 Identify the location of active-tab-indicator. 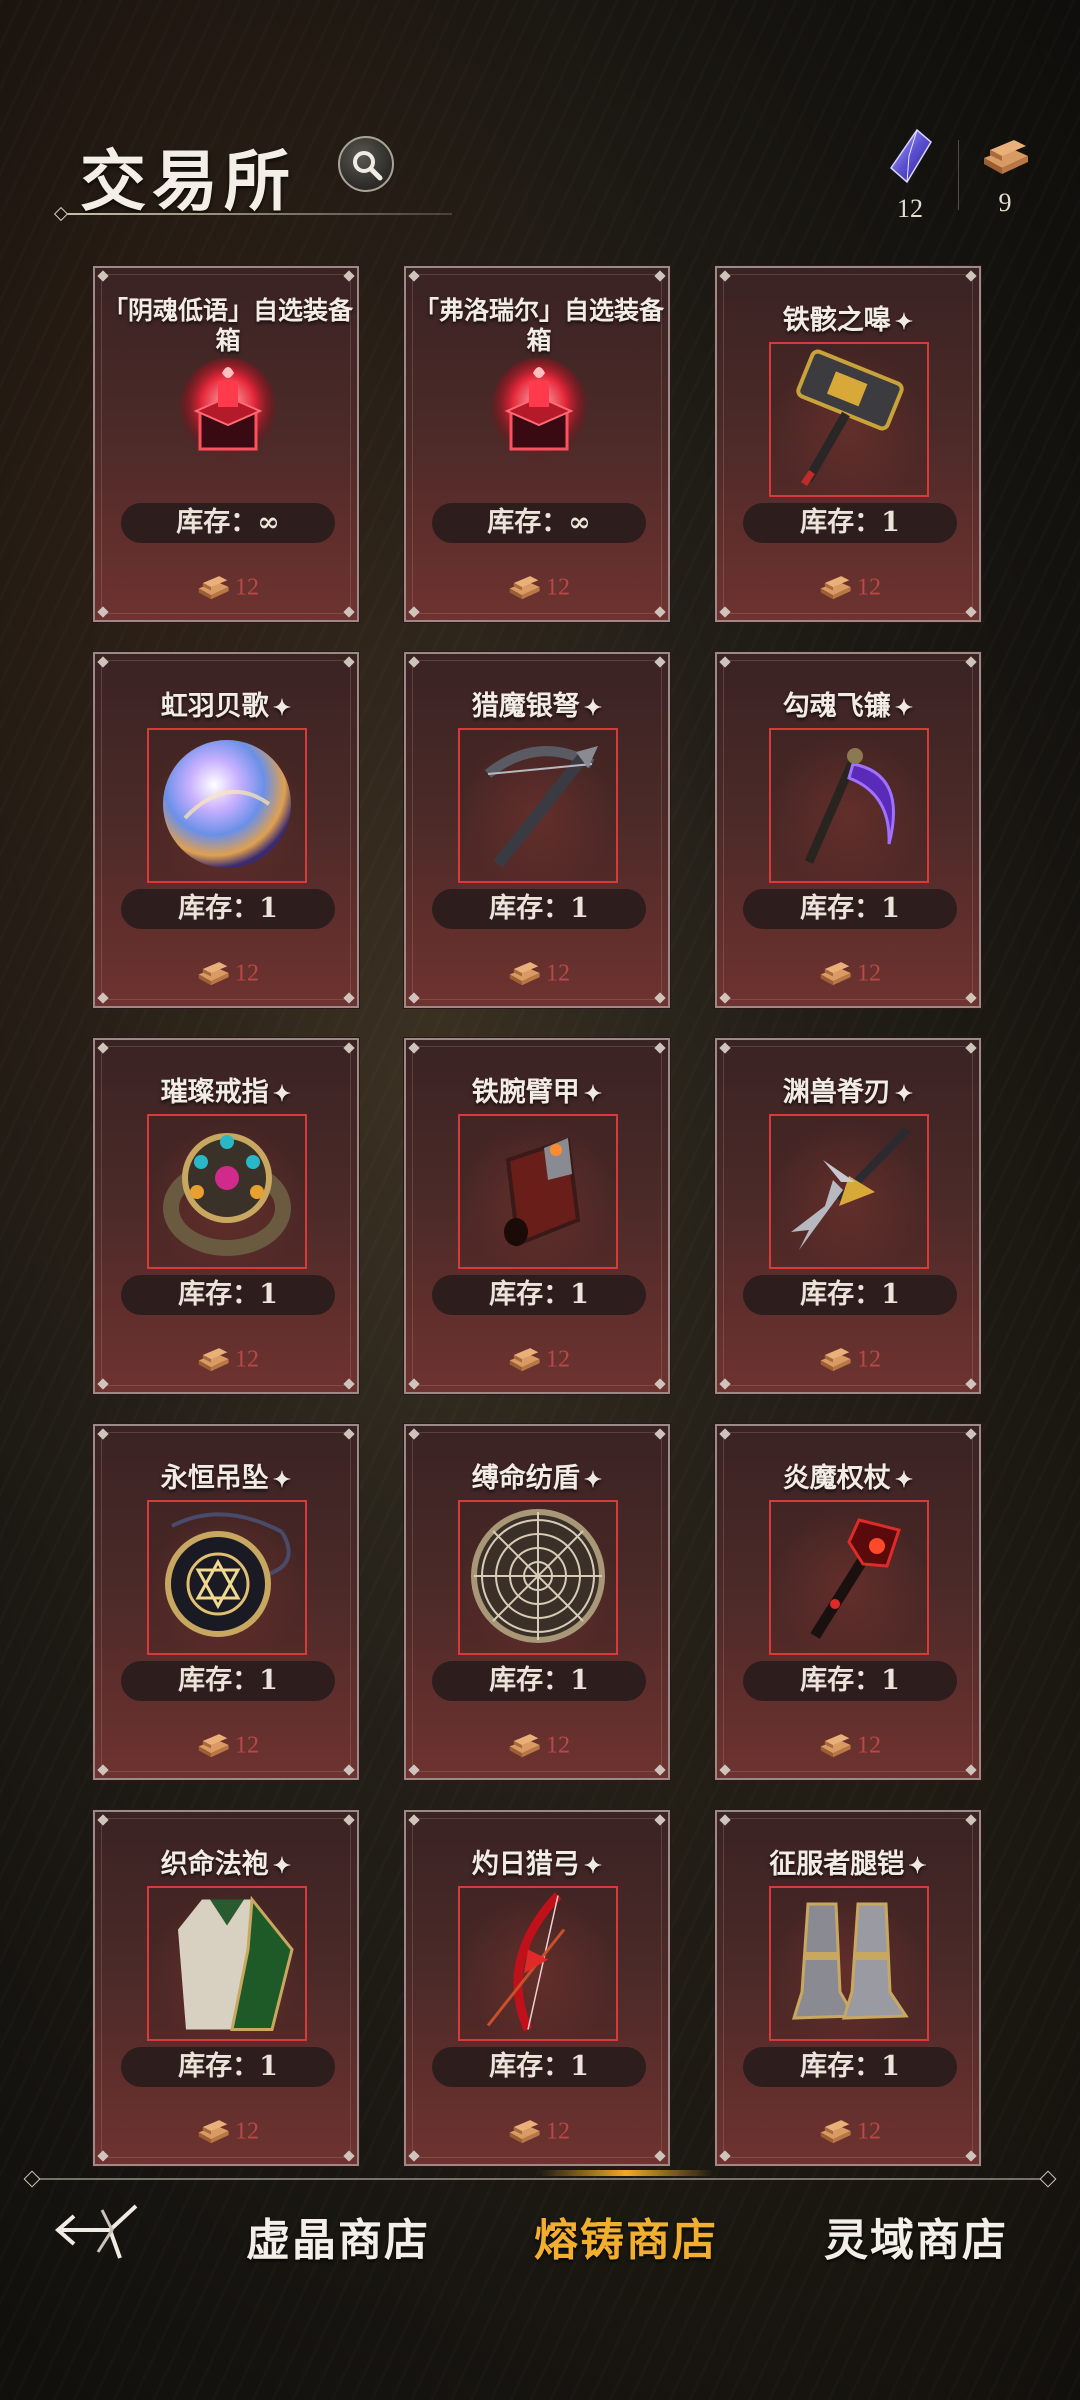
(626, 2173).